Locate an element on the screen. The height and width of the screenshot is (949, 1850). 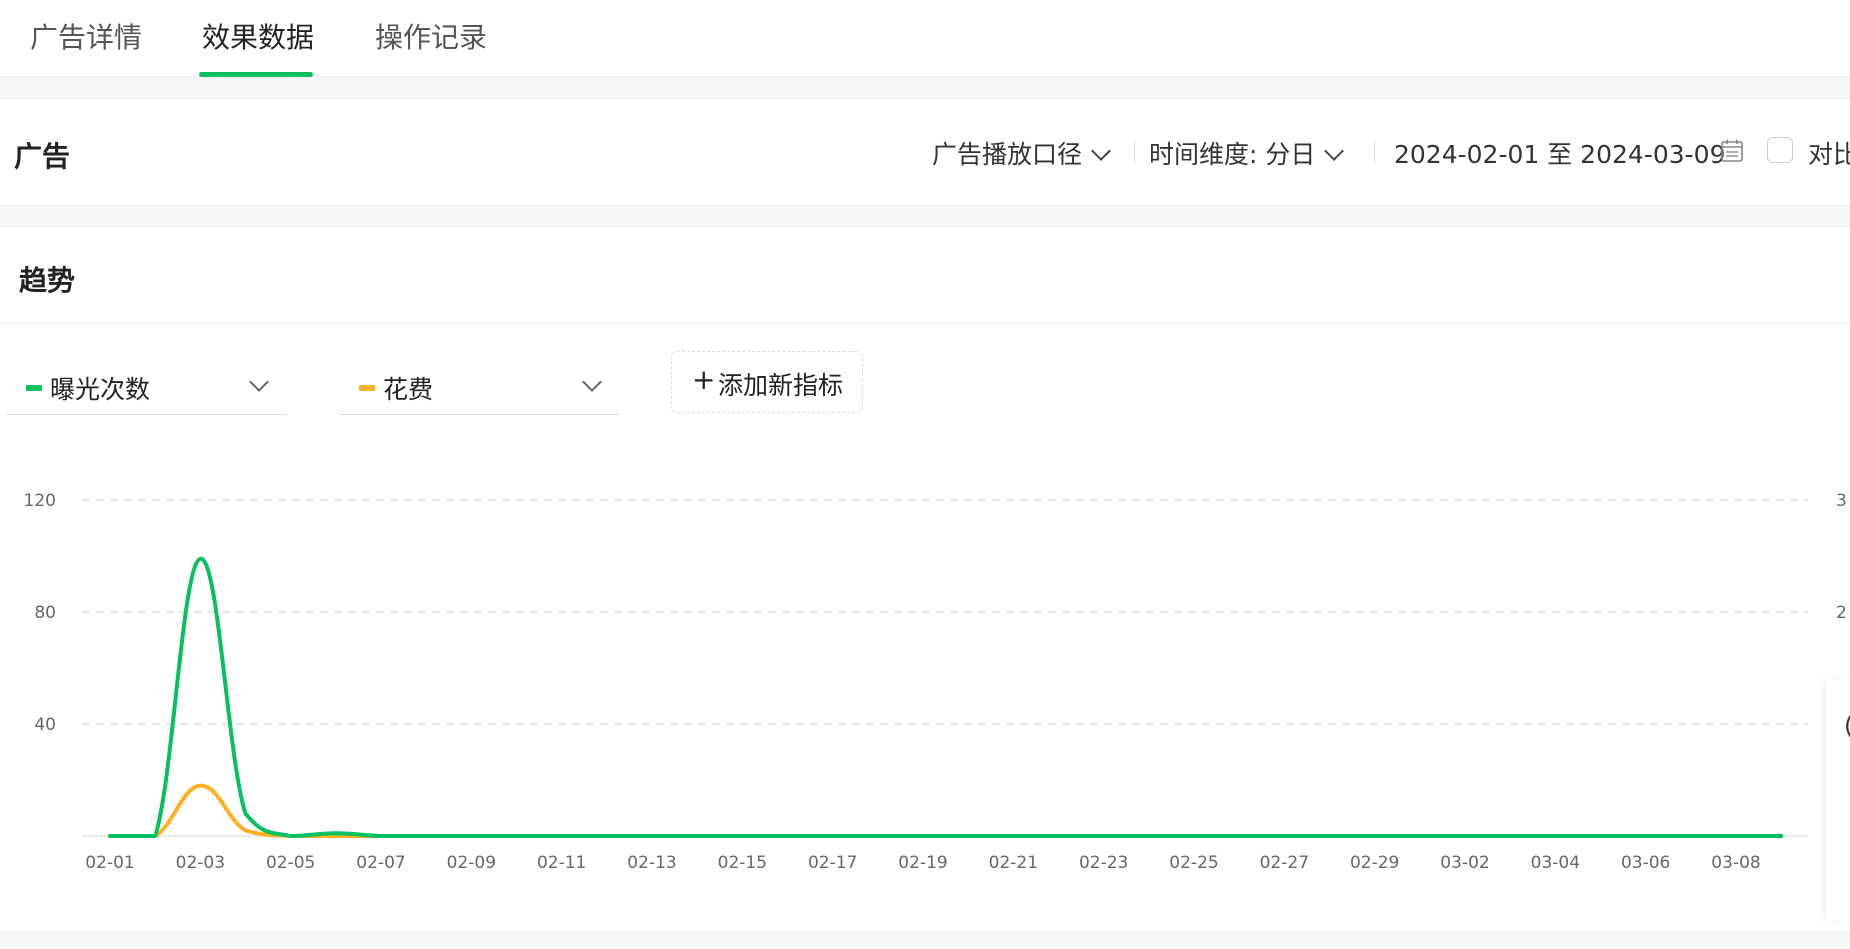
compare-label: 对比 is located at coordinates (1829, 154).